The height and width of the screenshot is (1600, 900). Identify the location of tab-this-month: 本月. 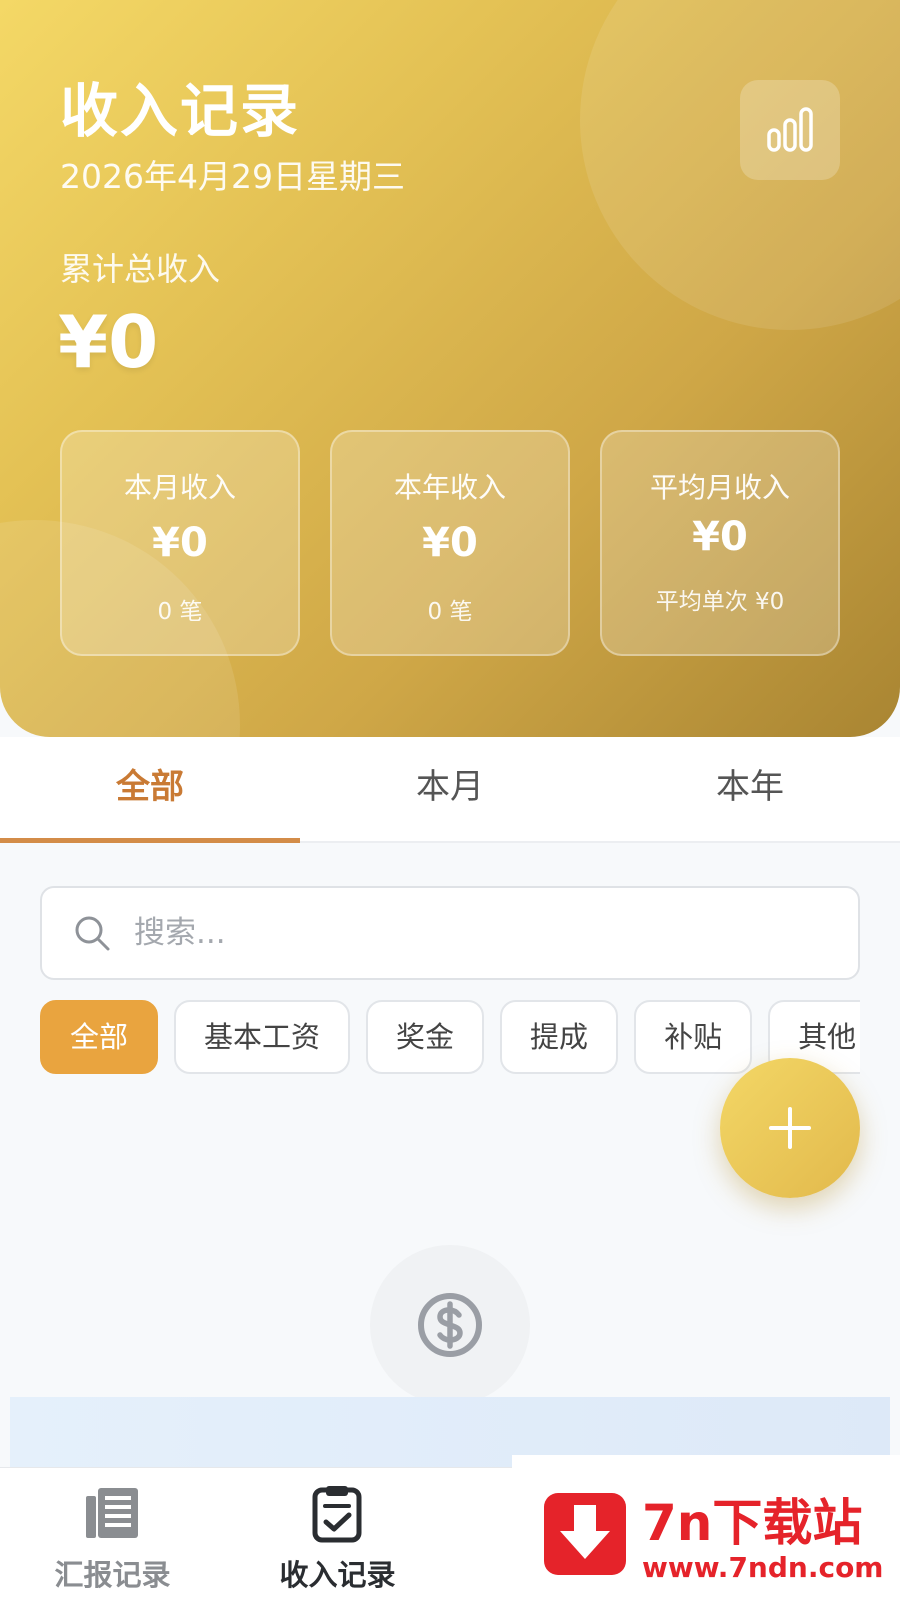
(450, 789).